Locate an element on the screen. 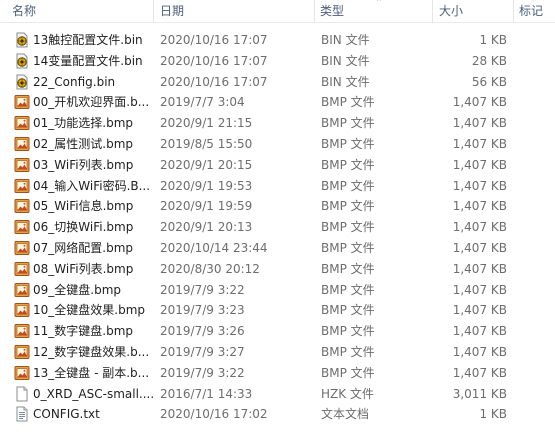  file-row: 01_功能选择.bmp 2020/9/1 21:15 BMP 文件 1,407 KB is located at coordinates (277, 123).